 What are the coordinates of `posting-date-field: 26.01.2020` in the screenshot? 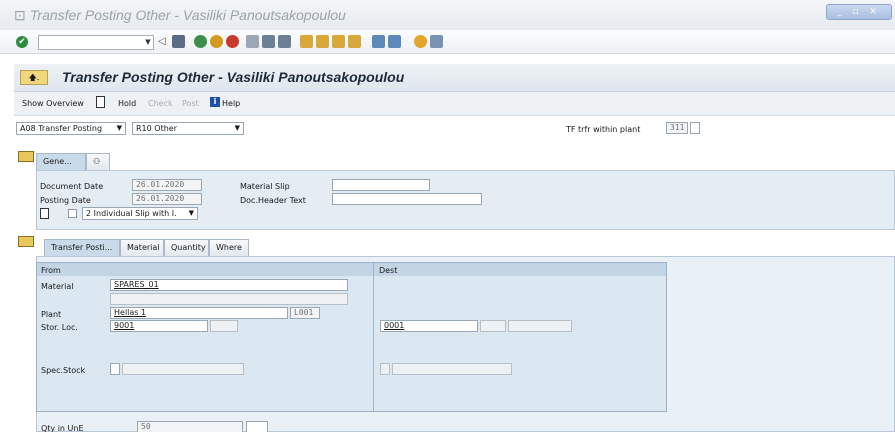 It's located at (167, 199).